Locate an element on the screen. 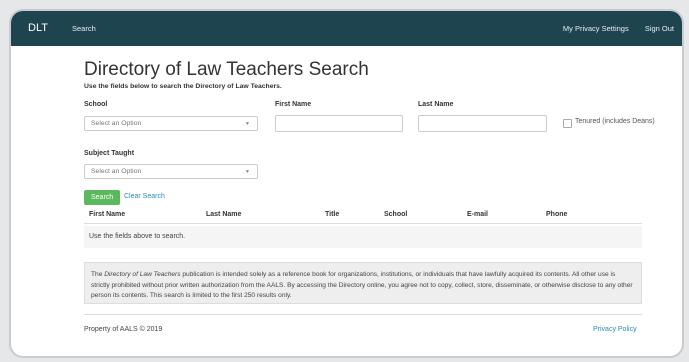 Image resolution: width=689 pixels, height=362 pixels. school-label: School is located at coordinates (96, 104).